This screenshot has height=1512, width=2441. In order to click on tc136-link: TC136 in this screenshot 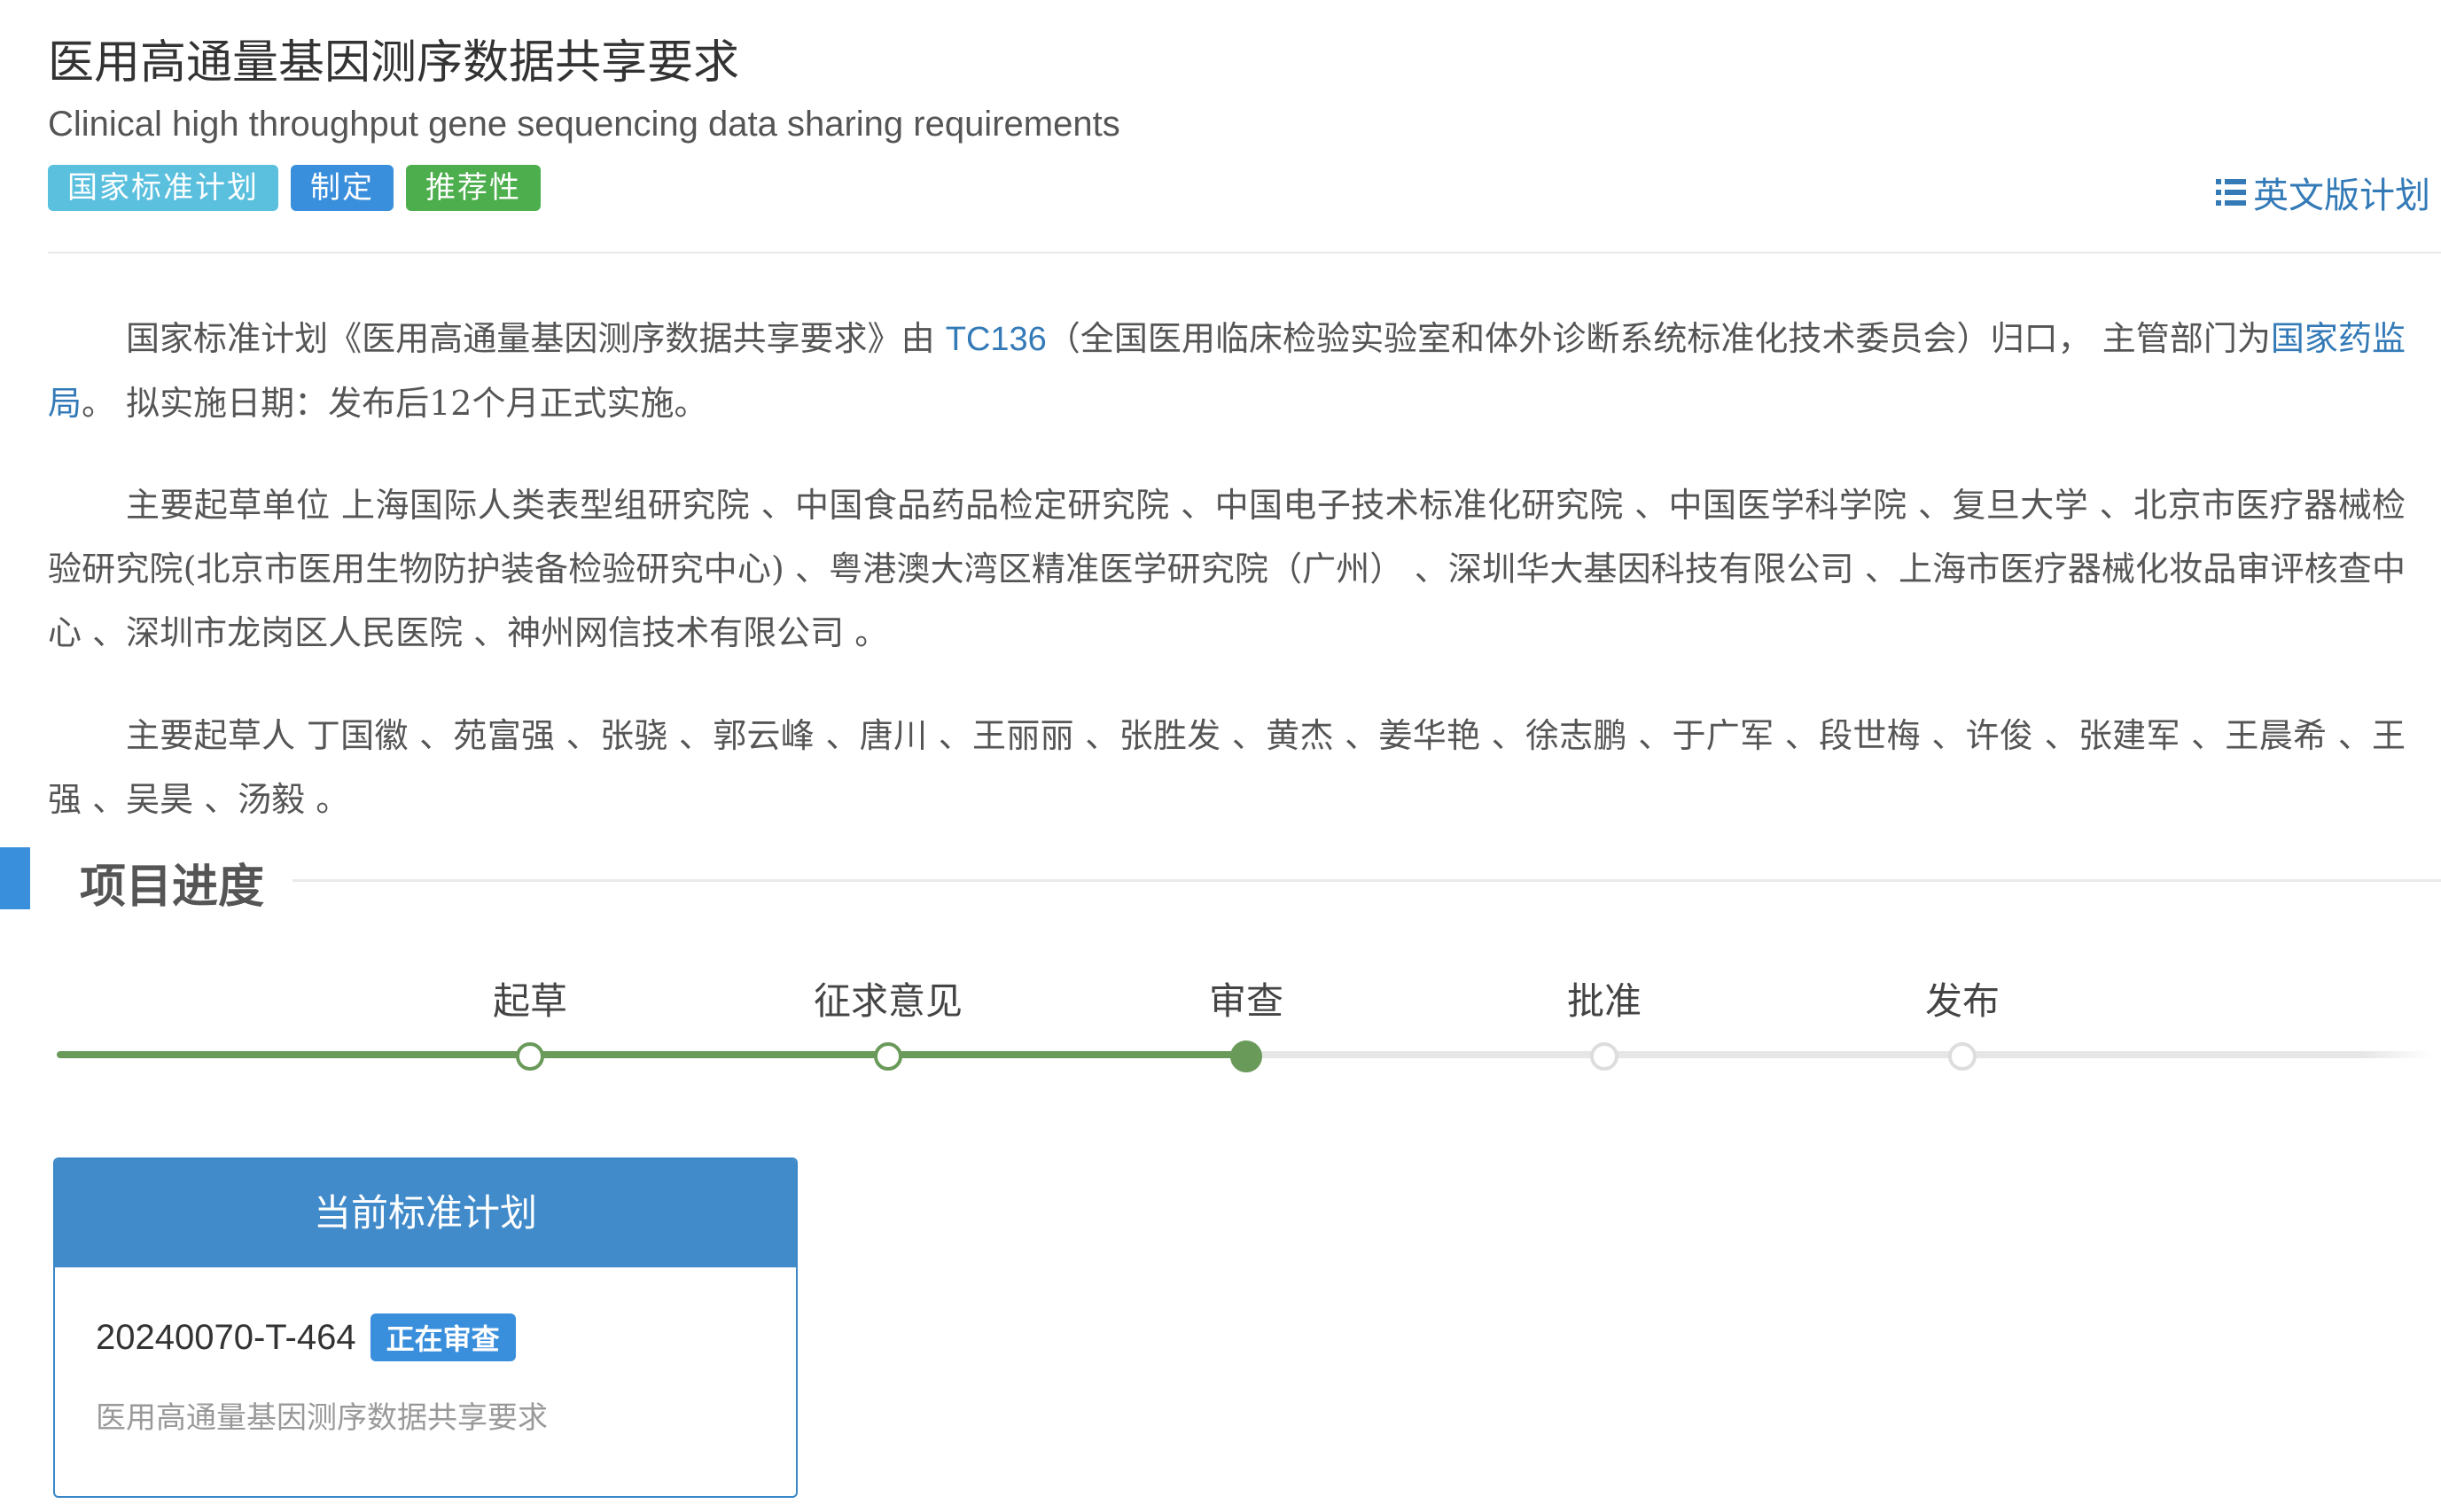, I will do `click(997, 340)`.